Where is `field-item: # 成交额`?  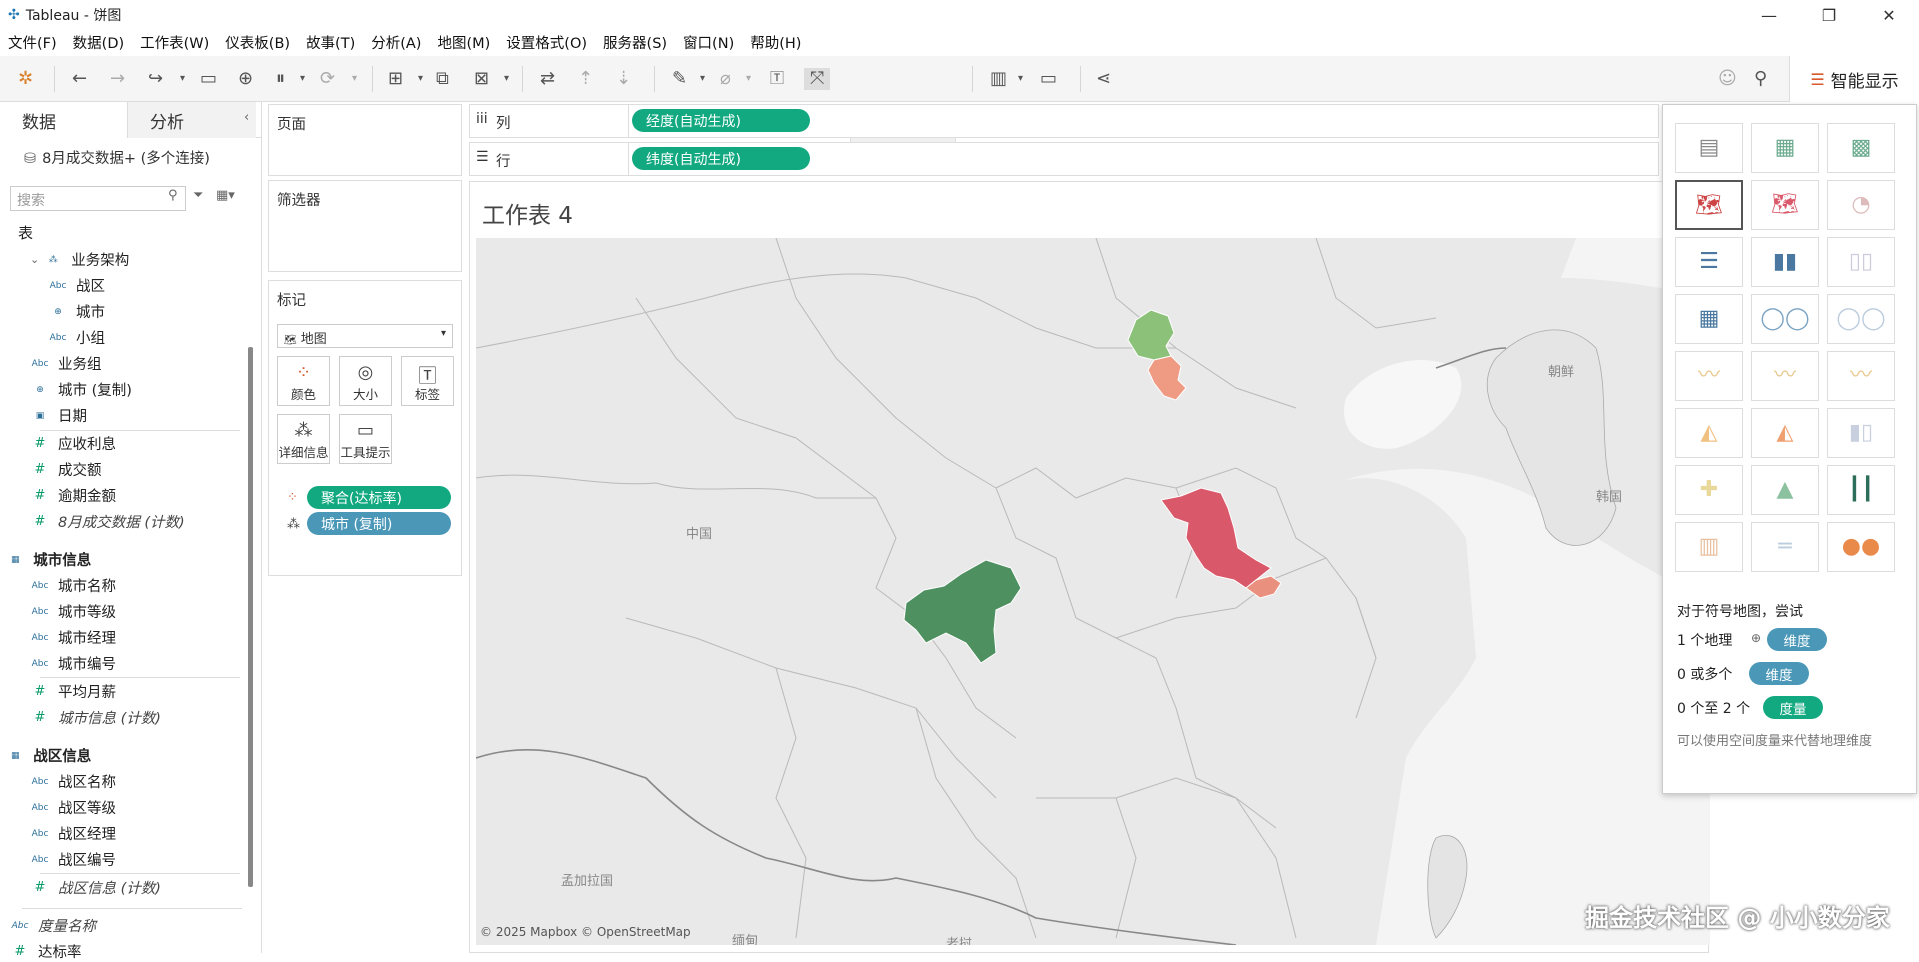 field-item: # 成交额 is located at coordinates (66, 469).